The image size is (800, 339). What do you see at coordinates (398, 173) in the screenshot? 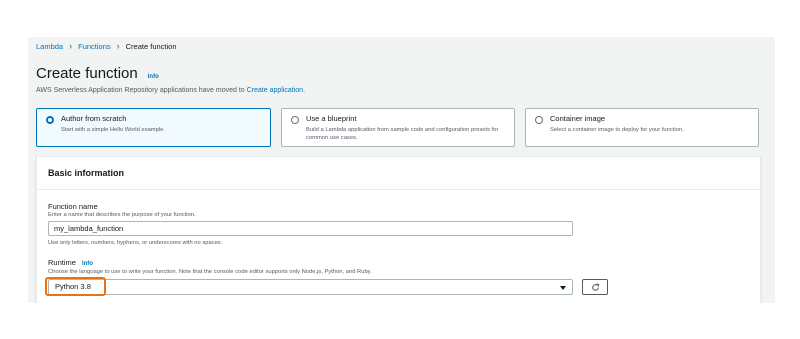
I see `panel-header: Basic information` at bounding box center [398, 173].